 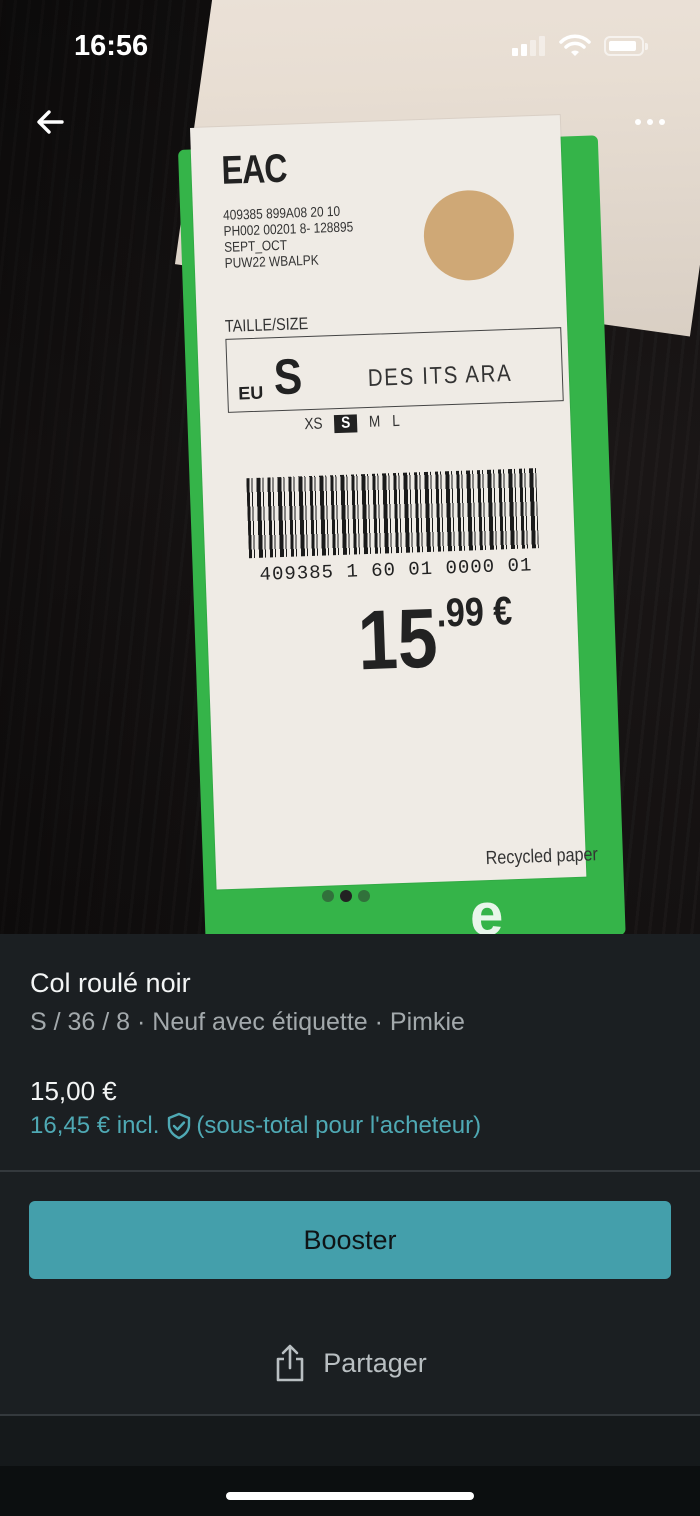 What do you see at coordinates (638, 122) in the screenshot?
I see `more-dots-icon` at bounding box center [638, 122].